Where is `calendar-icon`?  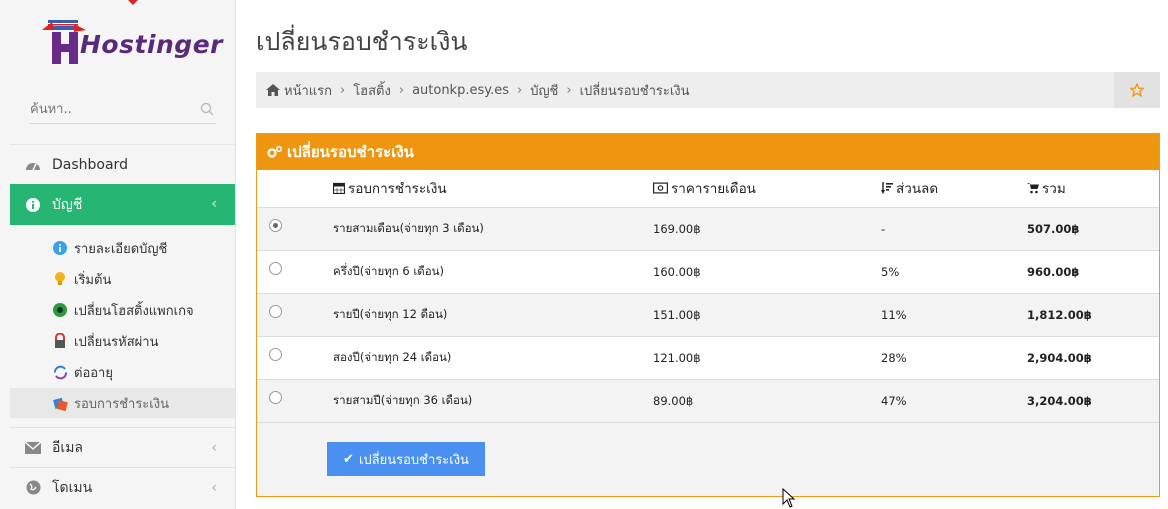 calendar-icon is located at coordinates (339, 189).